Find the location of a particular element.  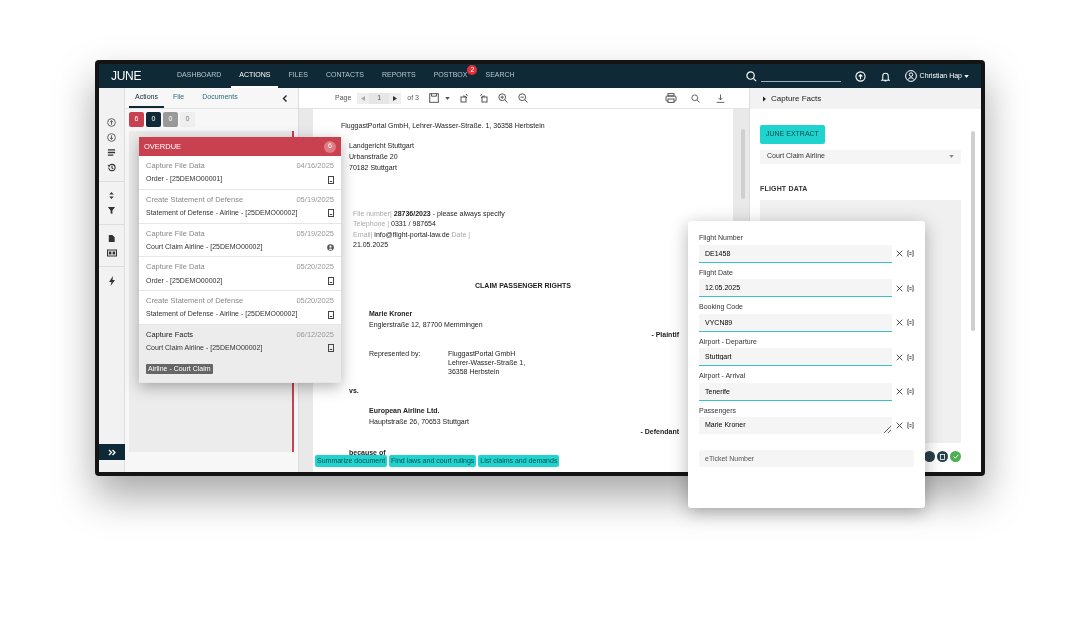

double-chevron-icon is located at coordinates (111, 452).